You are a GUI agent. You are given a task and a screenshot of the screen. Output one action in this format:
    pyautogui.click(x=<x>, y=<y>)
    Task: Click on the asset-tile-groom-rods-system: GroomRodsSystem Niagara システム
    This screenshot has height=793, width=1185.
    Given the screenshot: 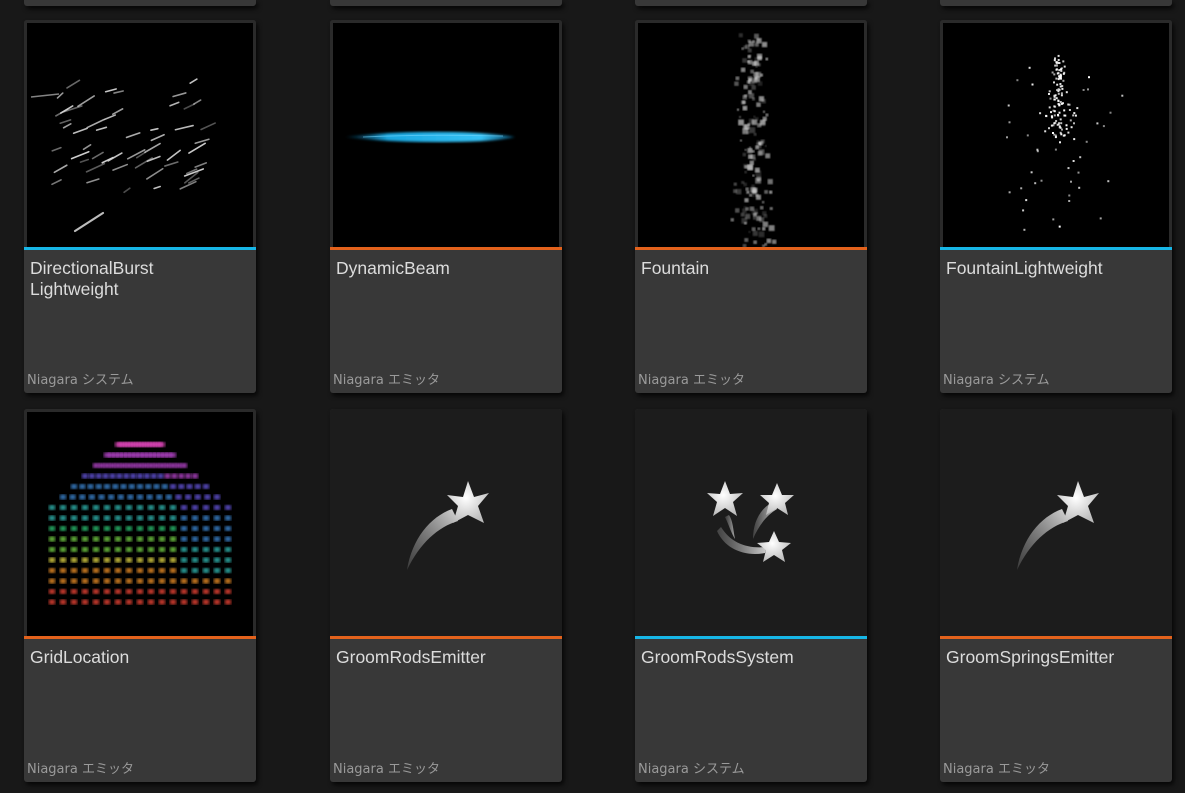 What is the action you would take?
    pyautogui.click(x=751, y=595)
    